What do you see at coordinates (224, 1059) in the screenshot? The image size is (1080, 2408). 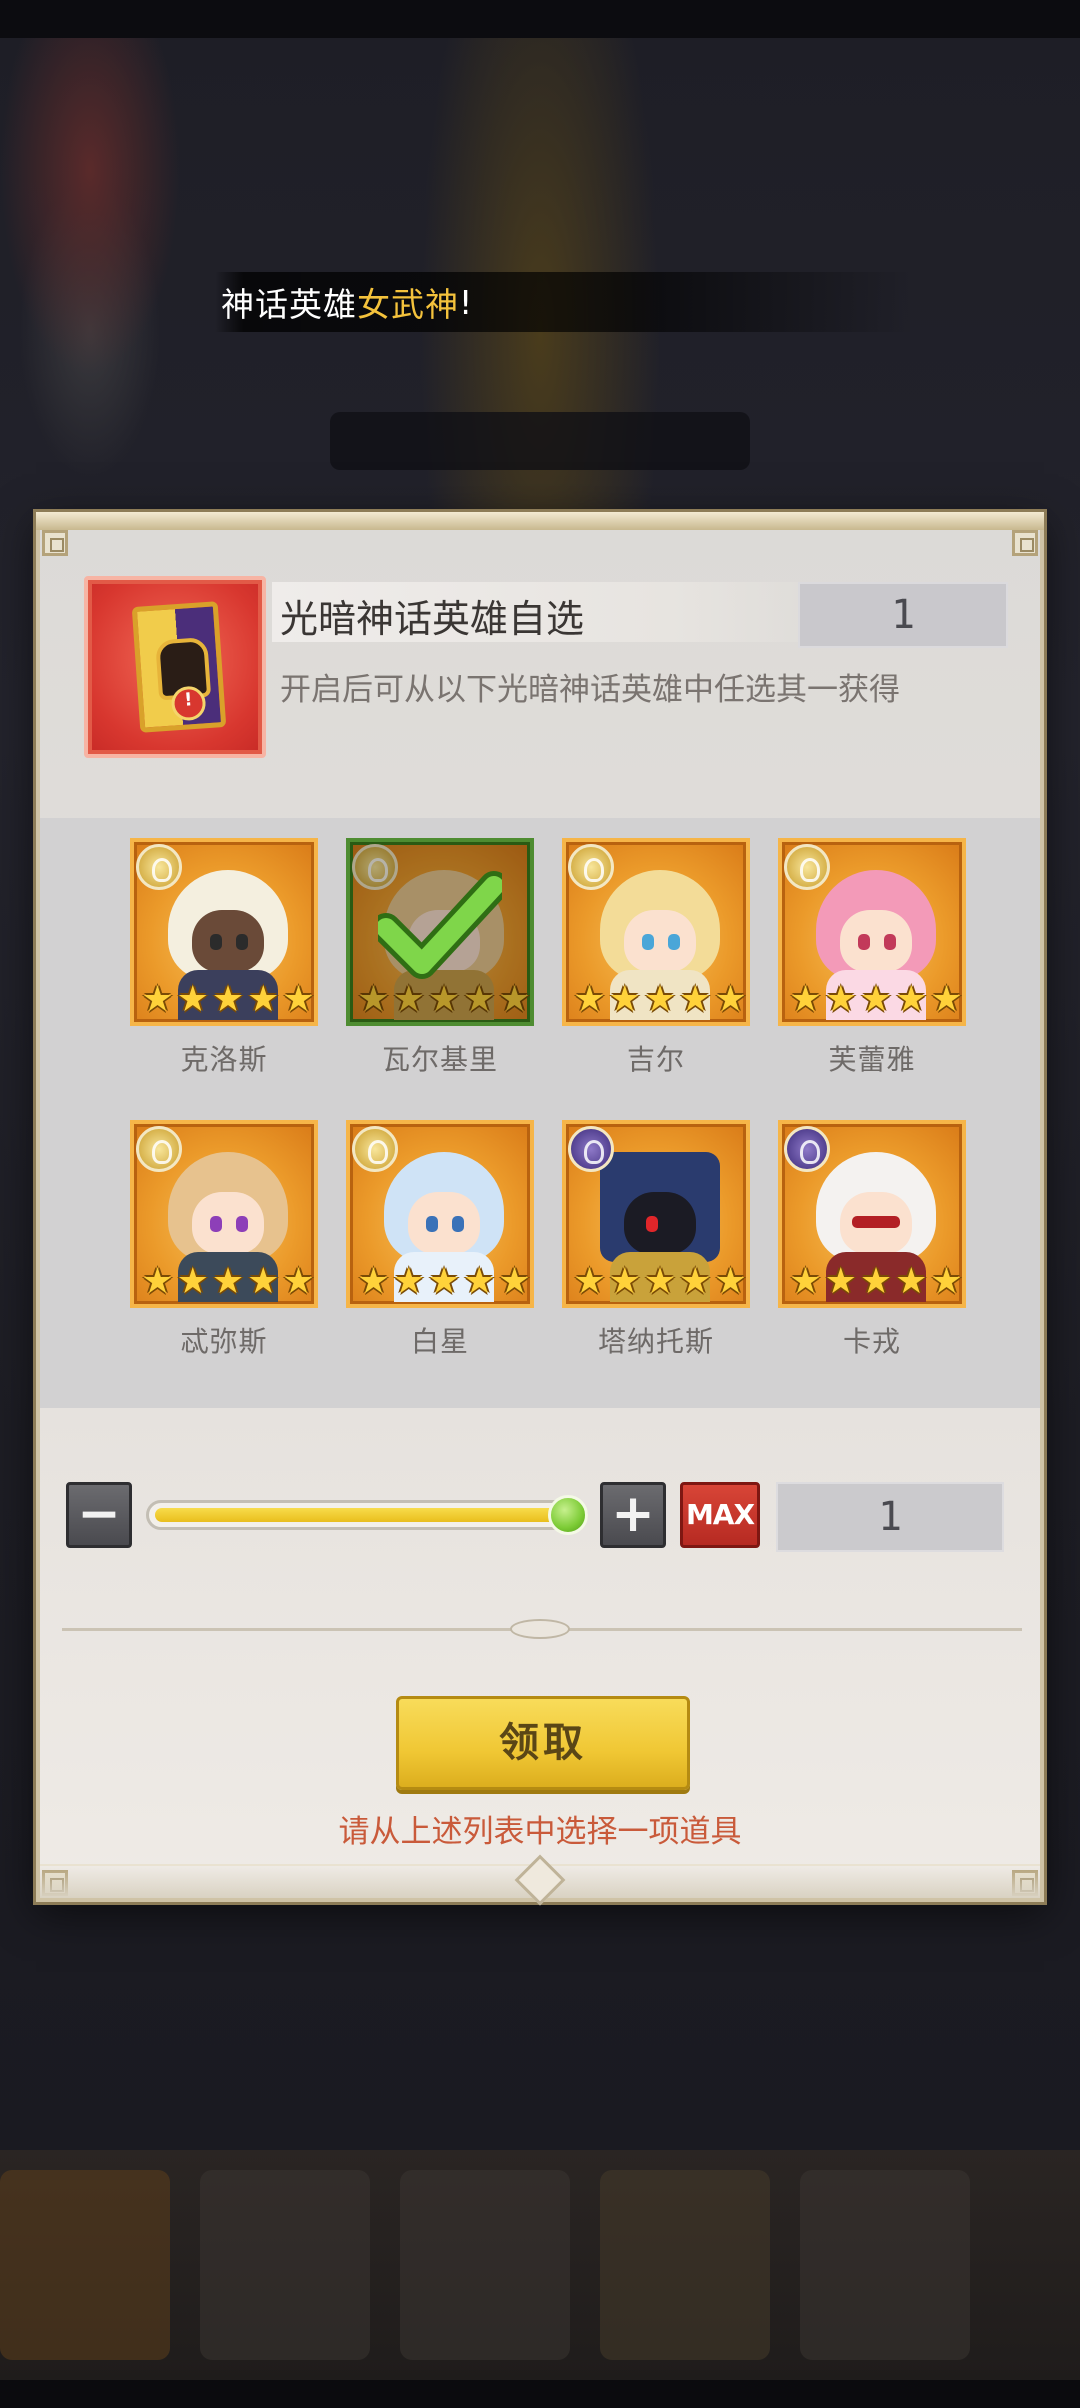 I see `hero-name: 克洛斯` at bounding box center [224, 1059].